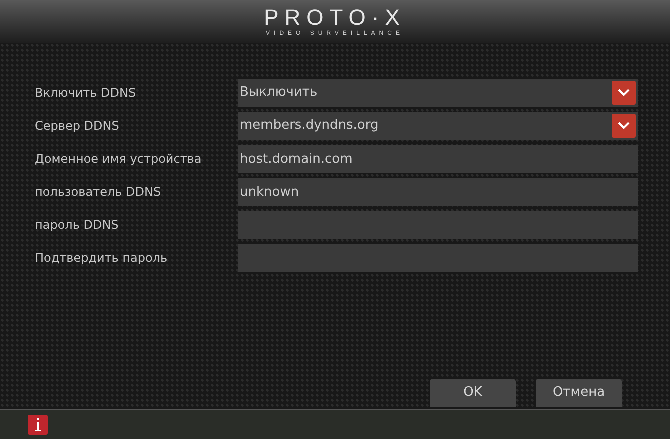 This screenshot has height=439, width=670. What do you see at coordinates (438, 159) in the screenshot?
I see `input-field: host.domain.com` at bounding box center [438, 159].